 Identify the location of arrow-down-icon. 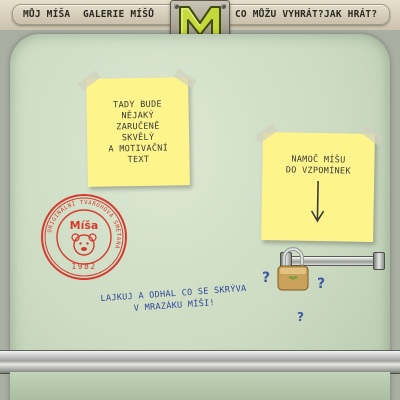
(317, 201).